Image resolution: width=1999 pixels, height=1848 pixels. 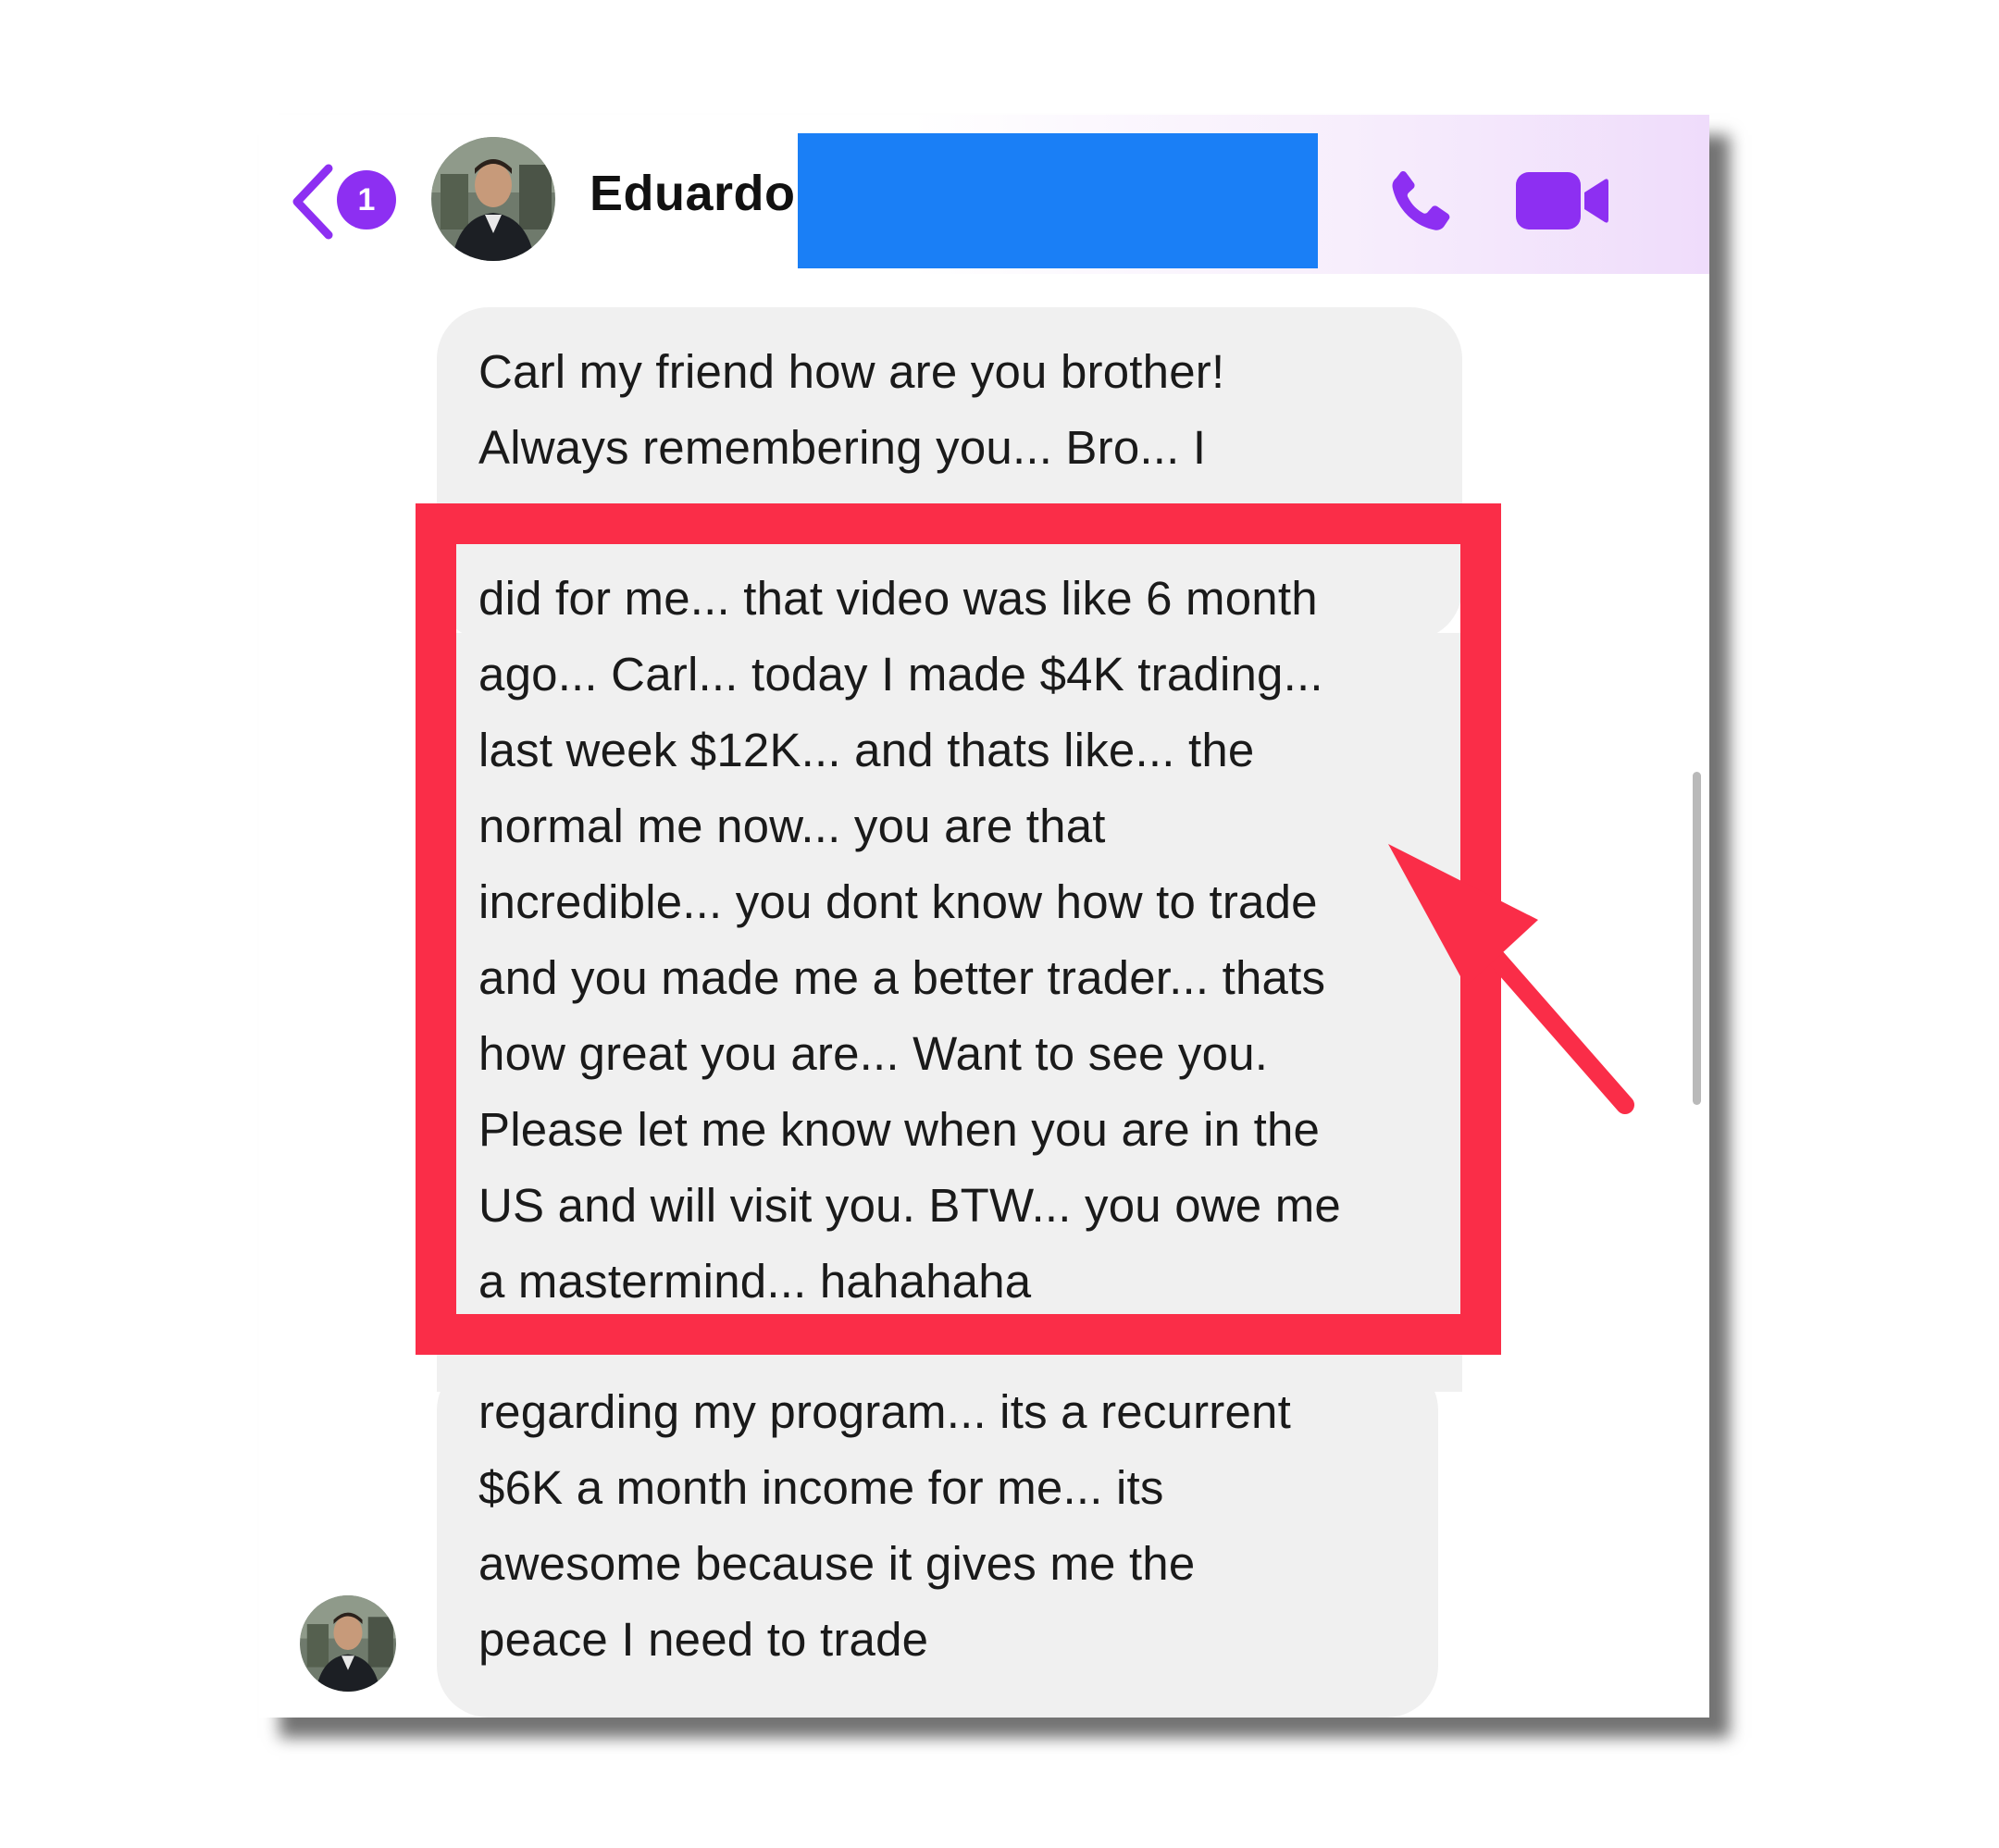 I want to click on chat-header: 1 Eduardo, so click(x=984, y=194).